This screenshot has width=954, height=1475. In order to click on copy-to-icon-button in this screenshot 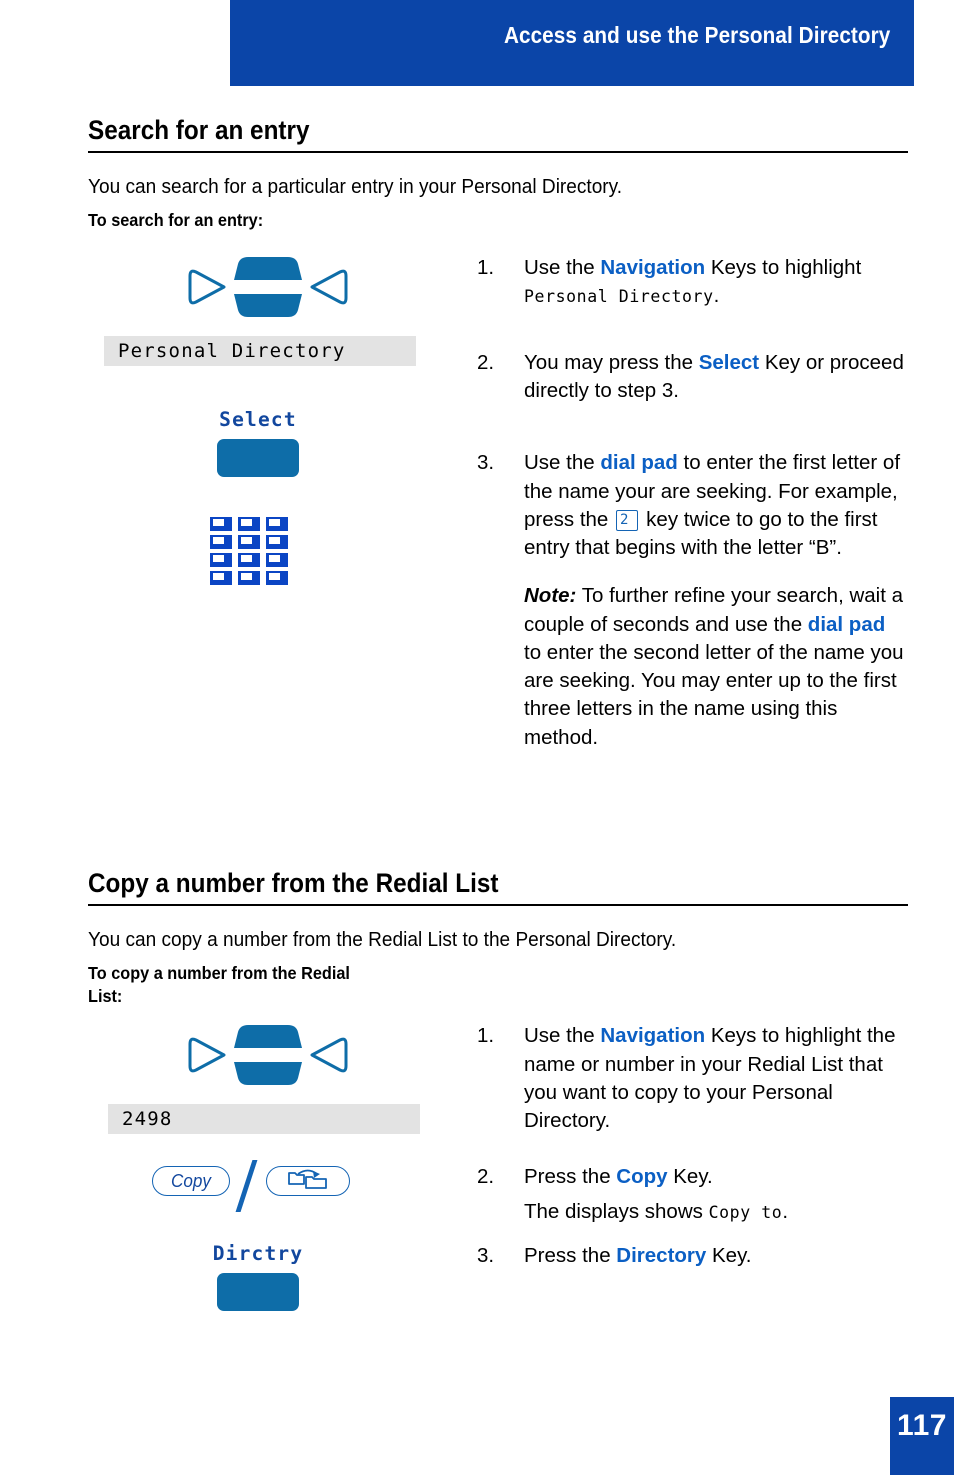, I will do `click(308, 1181)`.